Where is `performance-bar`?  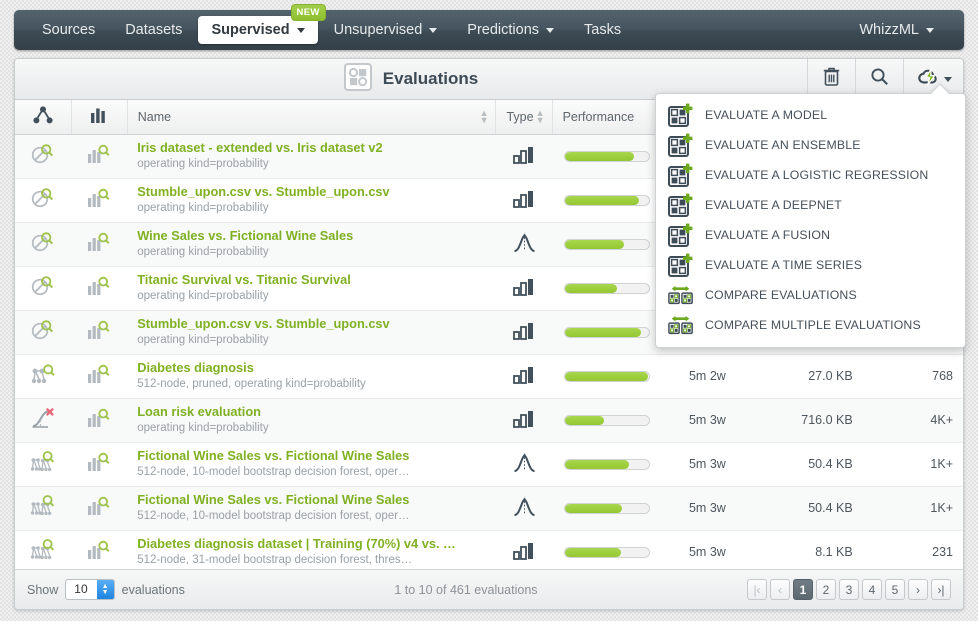 performance-bar is located at coordinates (607, 376).